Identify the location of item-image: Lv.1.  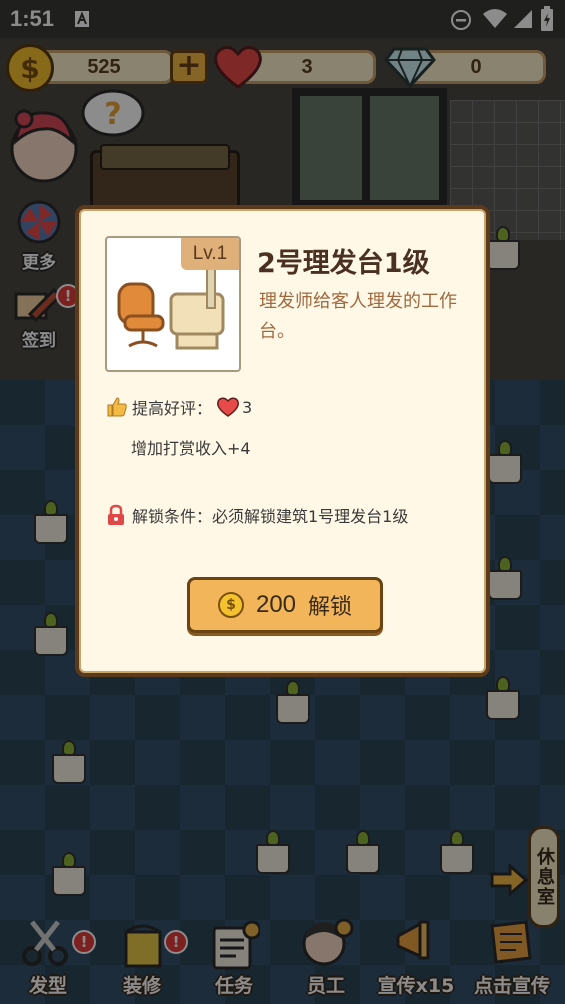
(173, 304).